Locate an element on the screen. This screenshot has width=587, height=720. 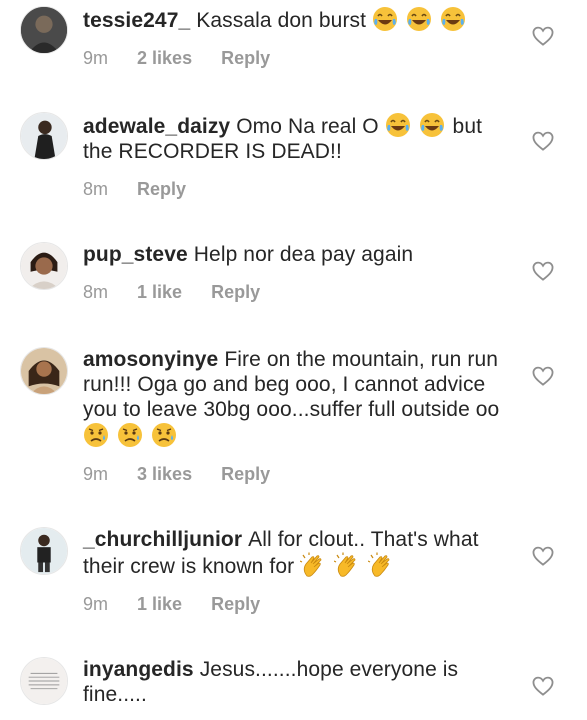
comment-likes: 3 likes is located at coordinates (164, 474).